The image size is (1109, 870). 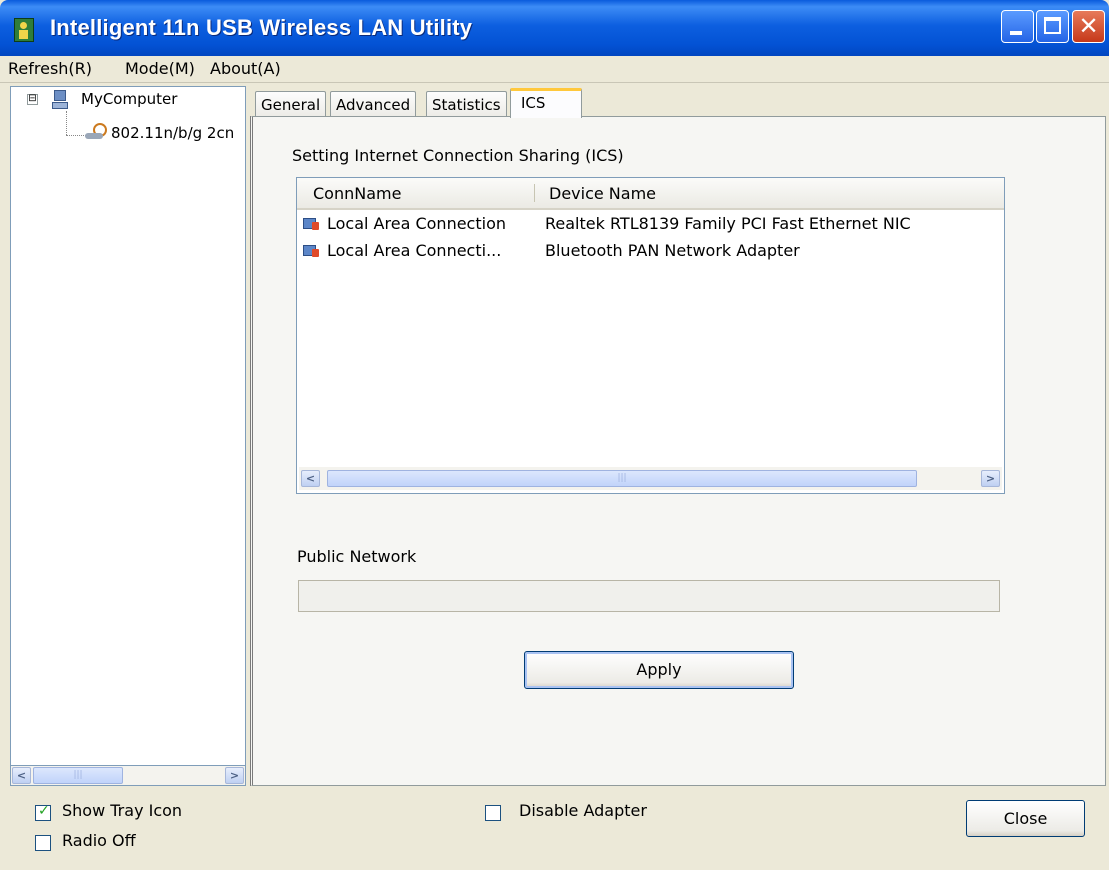 I want to click on disable-adapter-checkbox, so click(x=493, y=813).